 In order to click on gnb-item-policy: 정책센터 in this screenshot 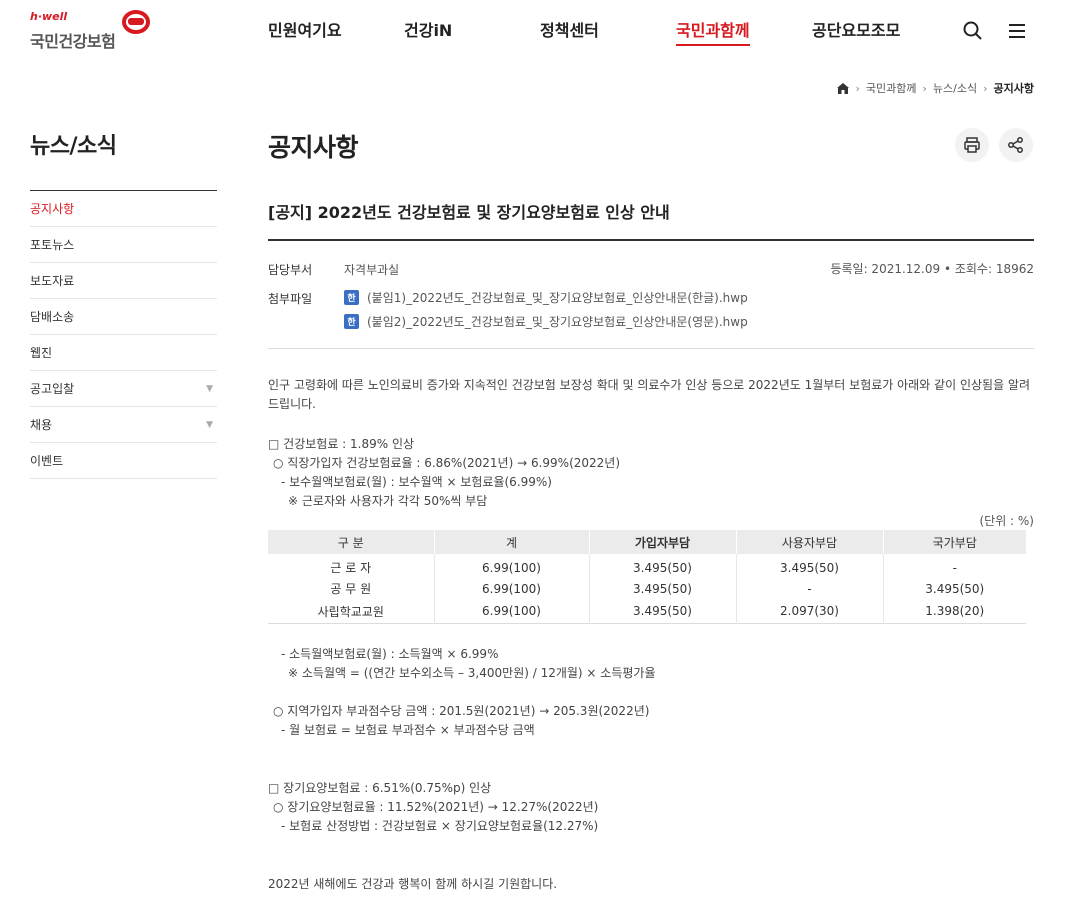, I will do `click(569, 33)`.